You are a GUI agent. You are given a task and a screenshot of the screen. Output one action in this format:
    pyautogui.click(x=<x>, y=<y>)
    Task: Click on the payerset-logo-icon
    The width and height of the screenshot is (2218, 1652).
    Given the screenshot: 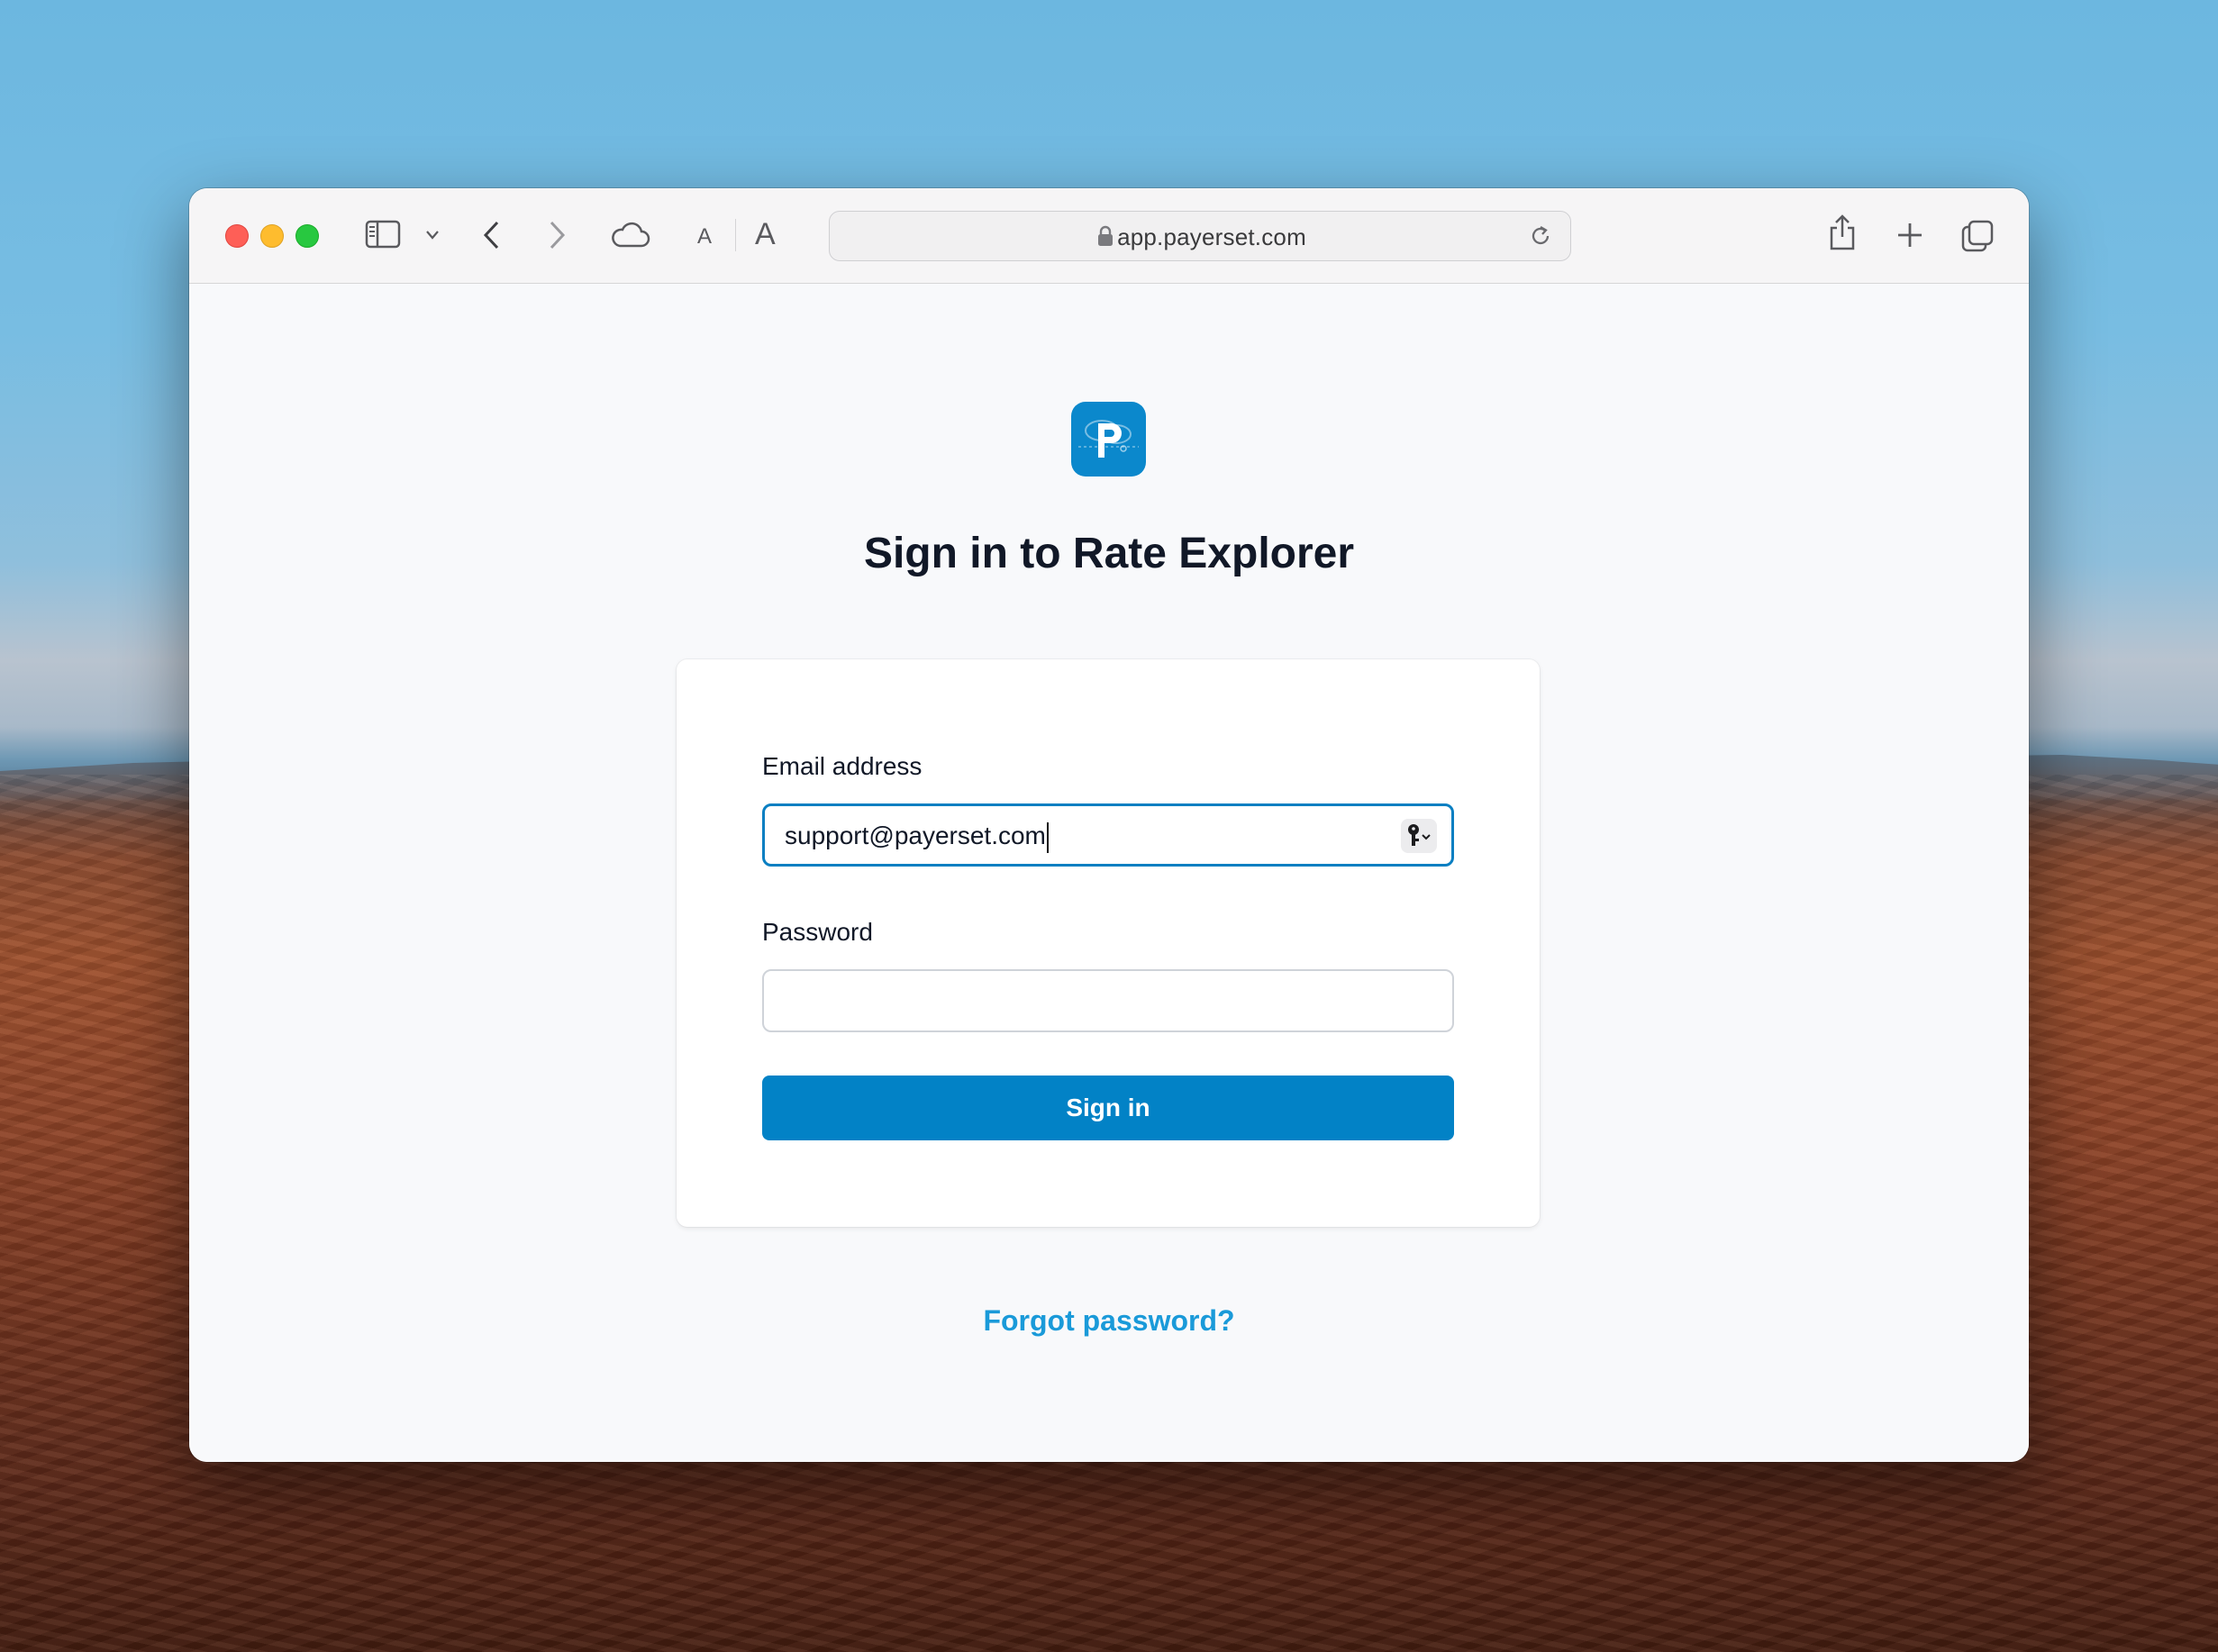 What is the action you would take?
    pyautogui.click(x=1108, y=439)
    